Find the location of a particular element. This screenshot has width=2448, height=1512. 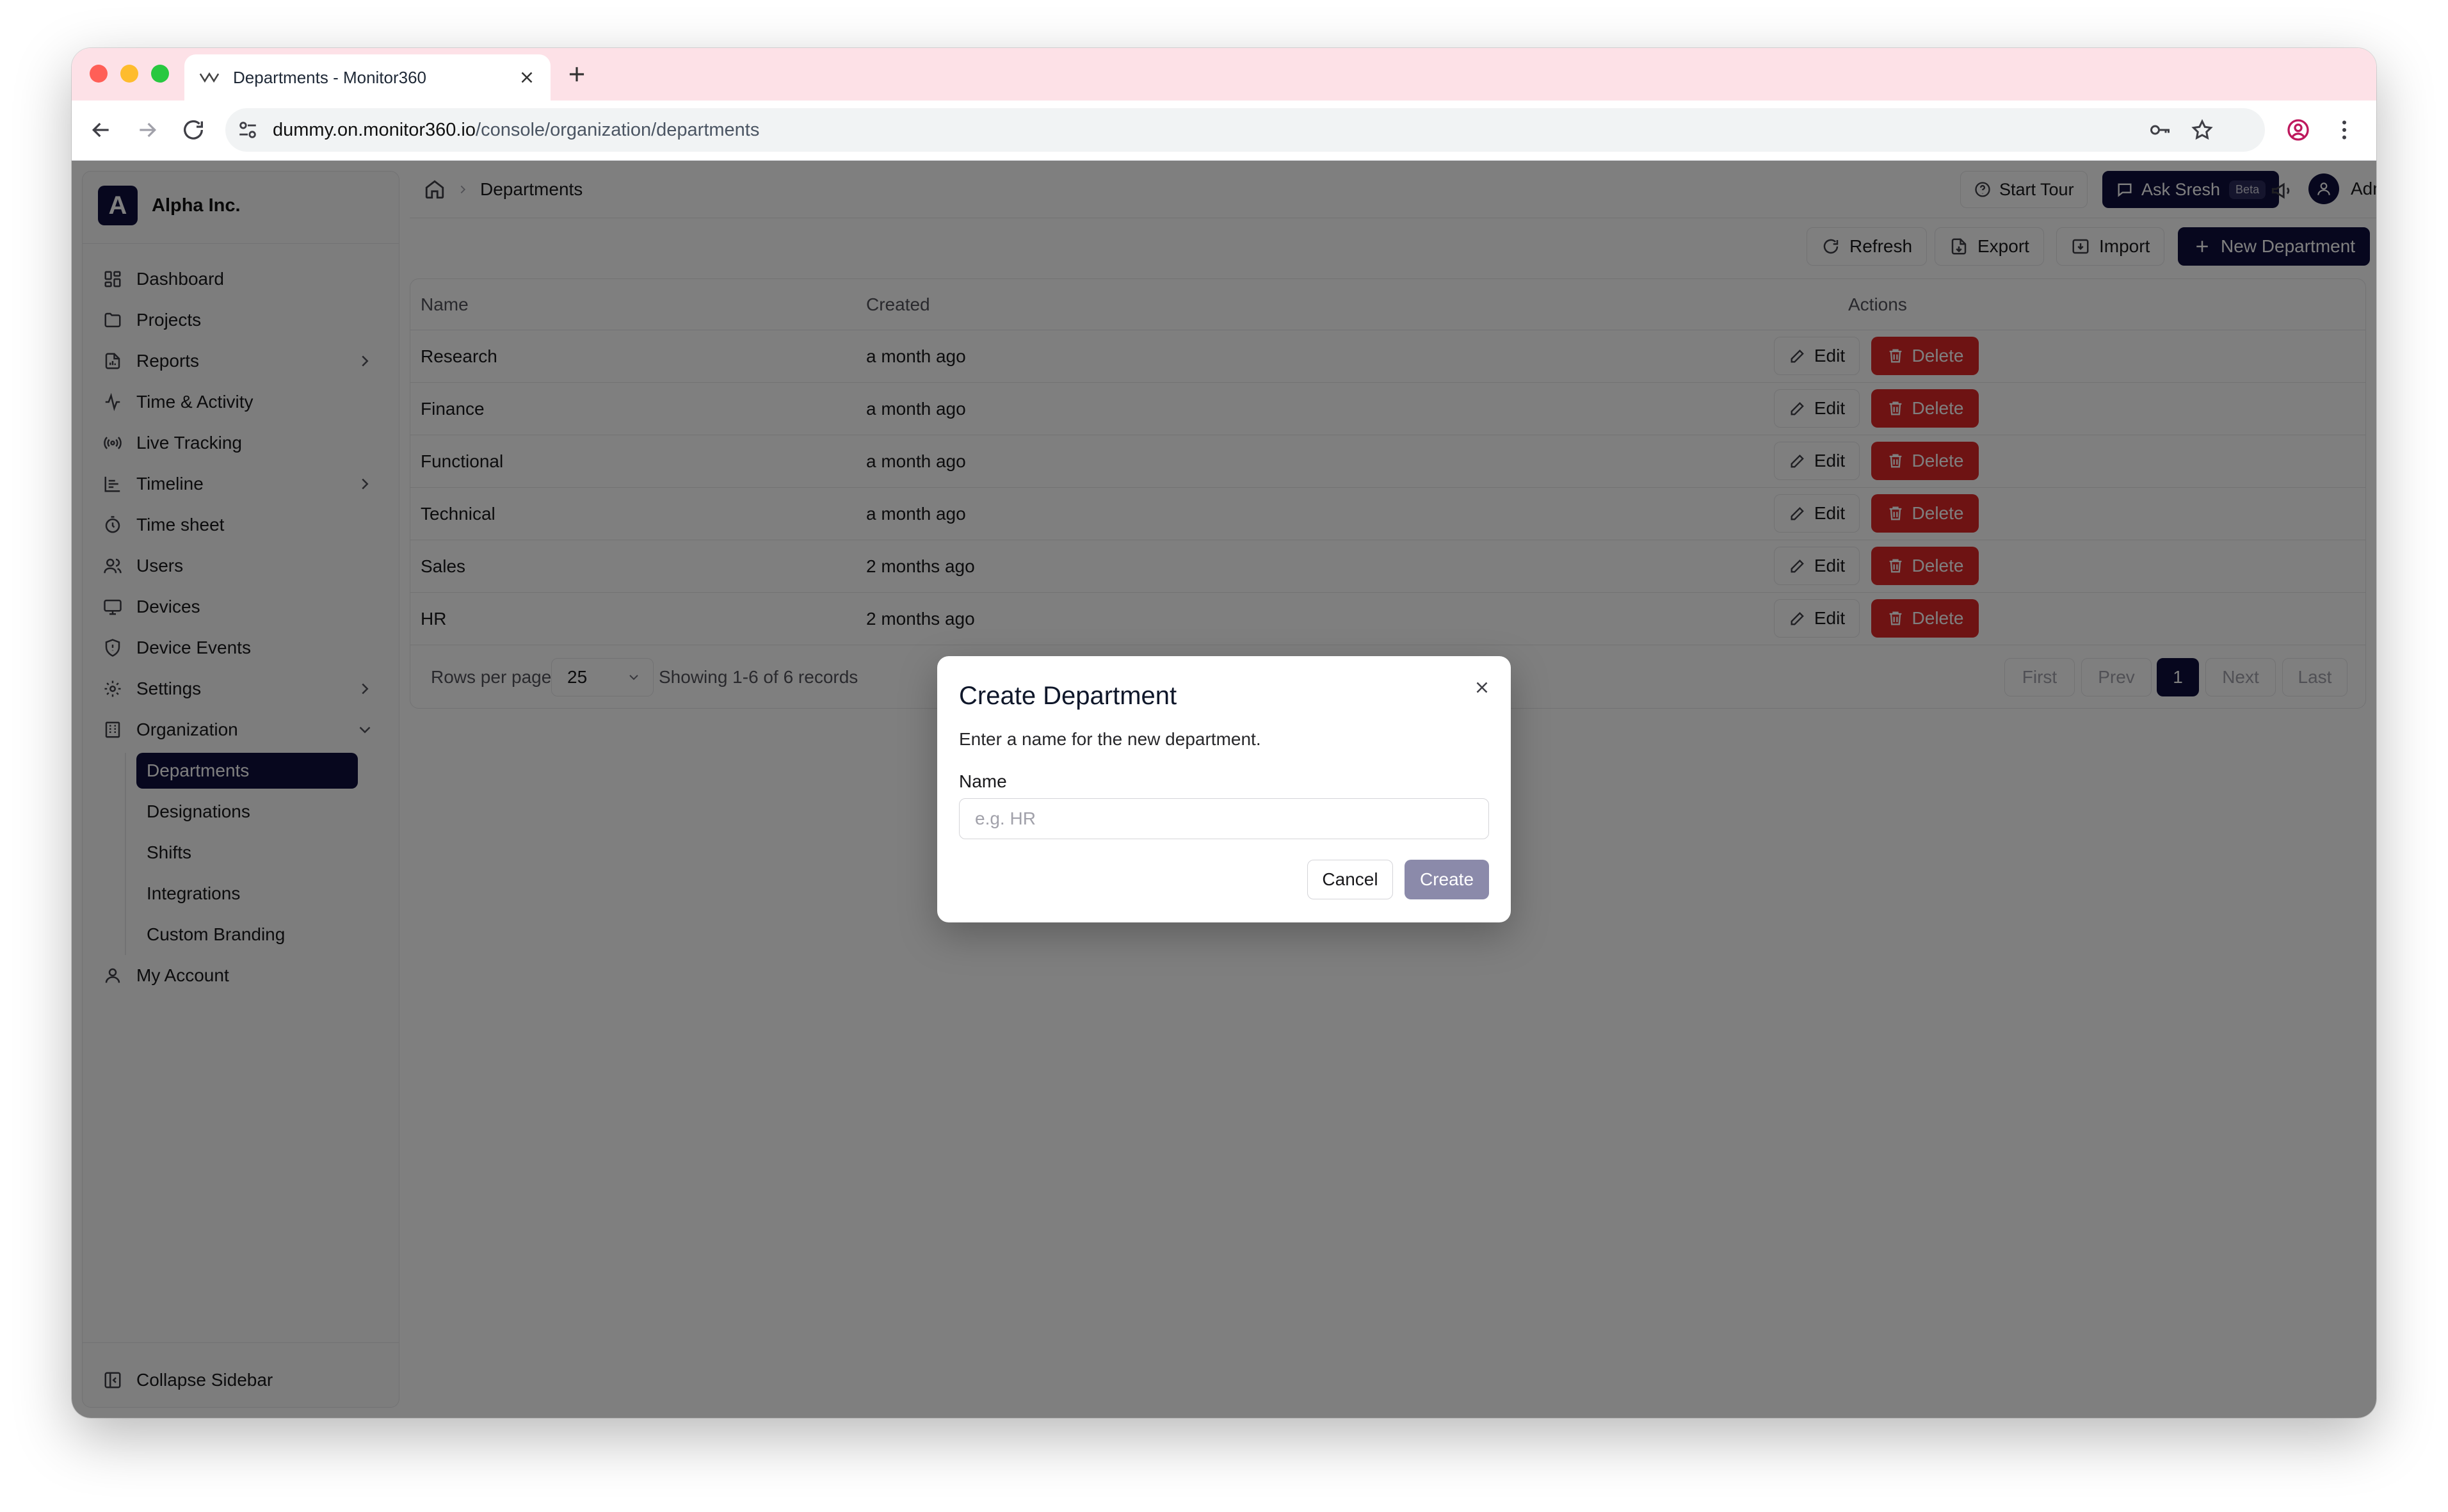

create-button: Create is located at coordinates (1447, 879).